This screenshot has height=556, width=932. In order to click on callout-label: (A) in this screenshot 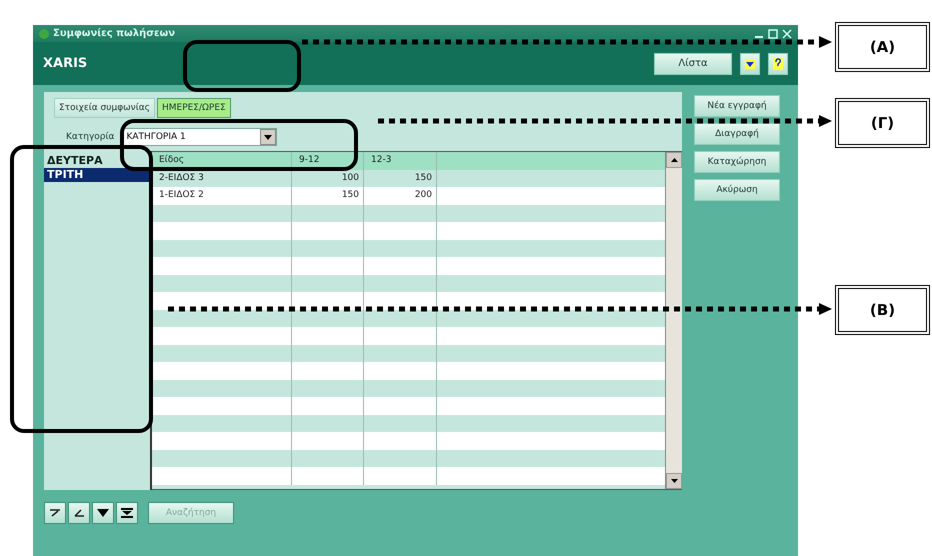, I will do `click(882, 47)`.